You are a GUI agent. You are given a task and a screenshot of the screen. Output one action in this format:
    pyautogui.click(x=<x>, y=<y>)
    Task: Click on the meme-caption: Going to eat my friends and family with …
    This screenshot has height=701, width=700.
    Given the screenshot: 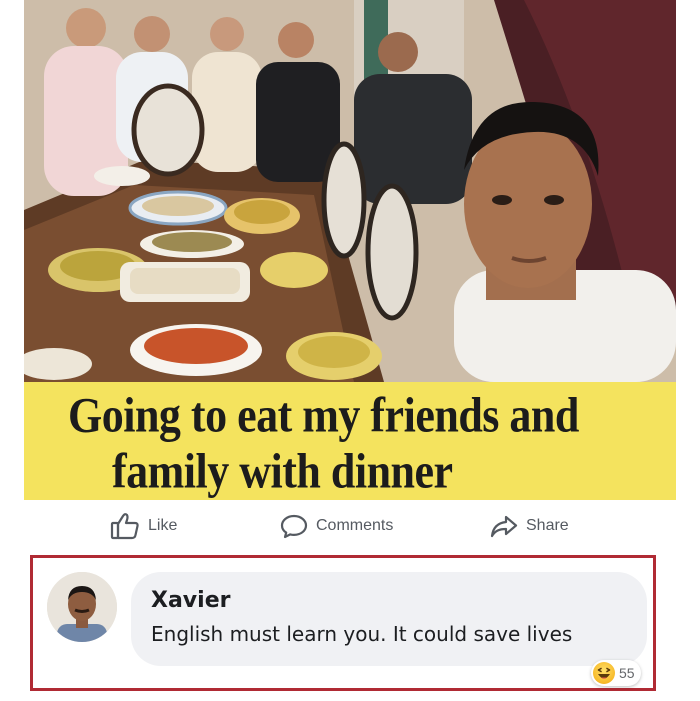 What is the action you would take?
    pyautogui.click(x=342, y=444)
    